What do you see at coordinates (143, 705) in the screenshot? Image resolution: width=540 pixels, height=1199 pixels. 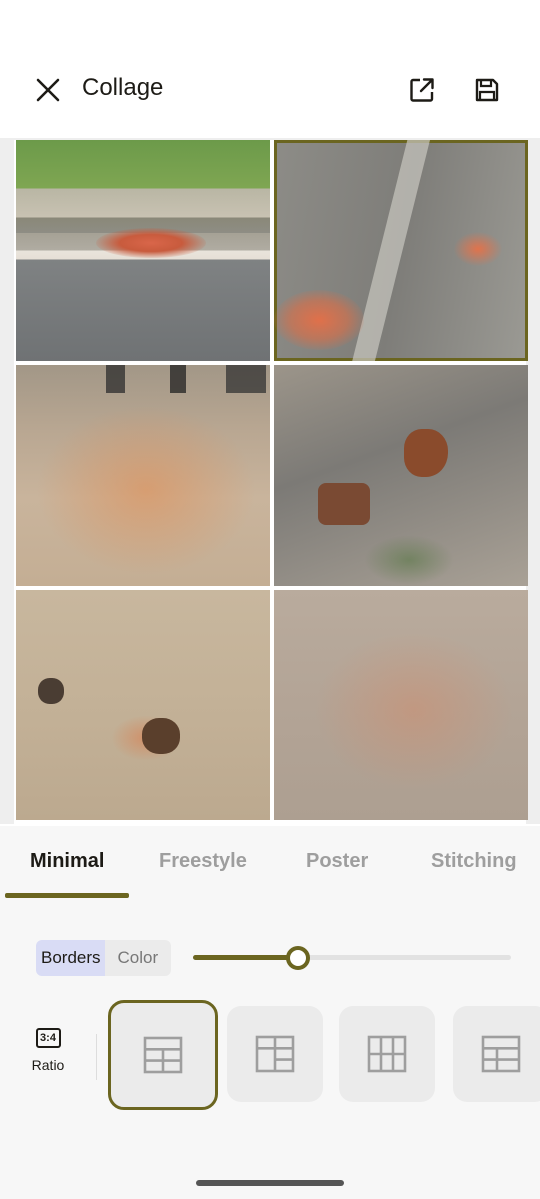 I see `photo-ground-stones` at bounding box center [143, 705].